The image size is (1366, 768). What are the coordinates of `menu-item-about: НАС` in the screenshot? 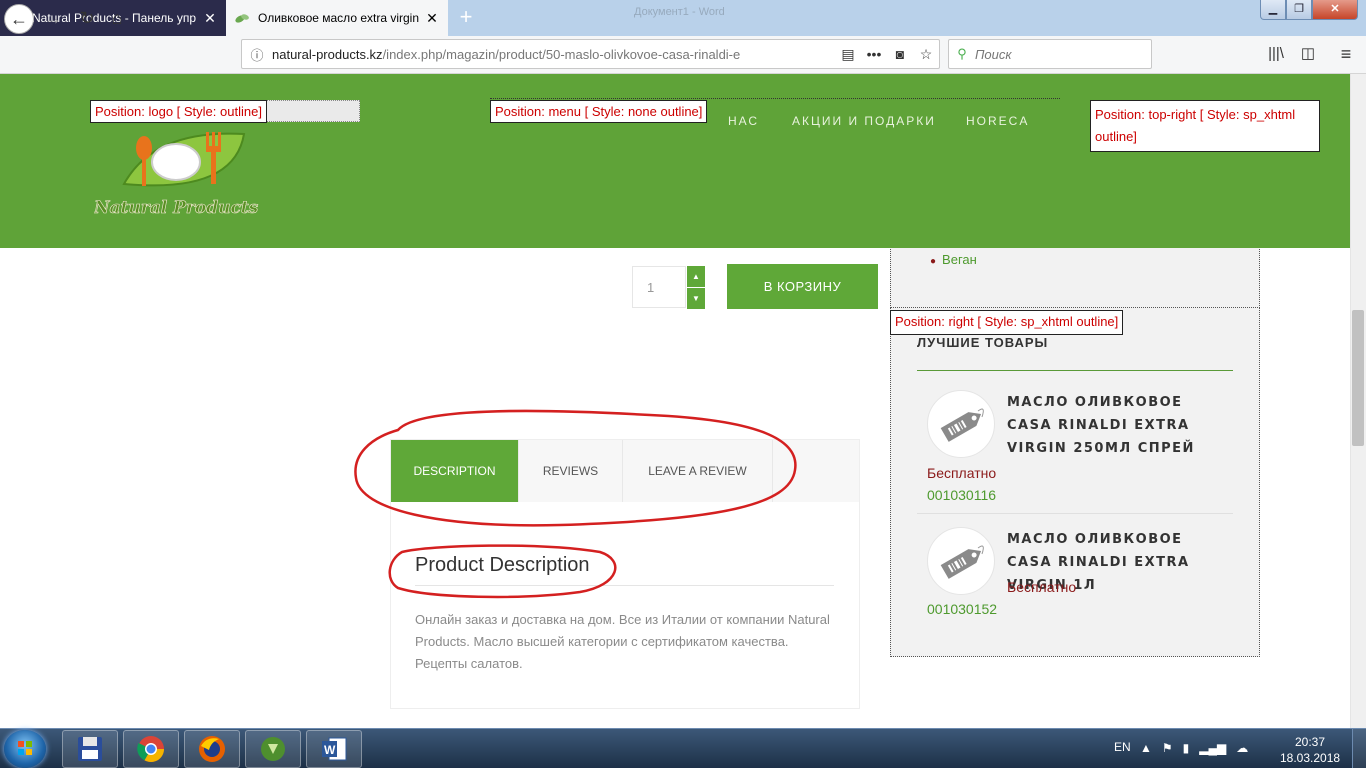 It's located at (743, 121).